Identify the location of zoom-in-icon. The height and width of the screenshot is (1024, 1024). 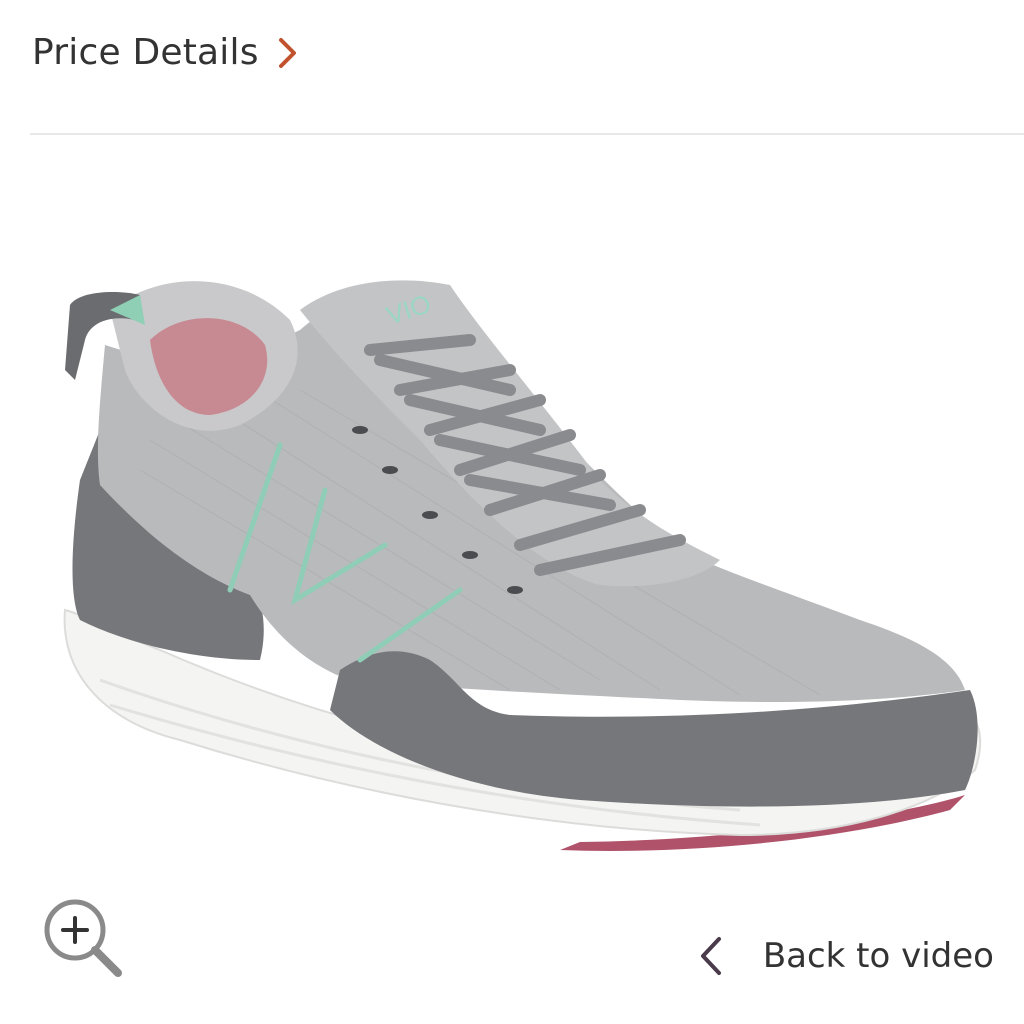
(85, 944).